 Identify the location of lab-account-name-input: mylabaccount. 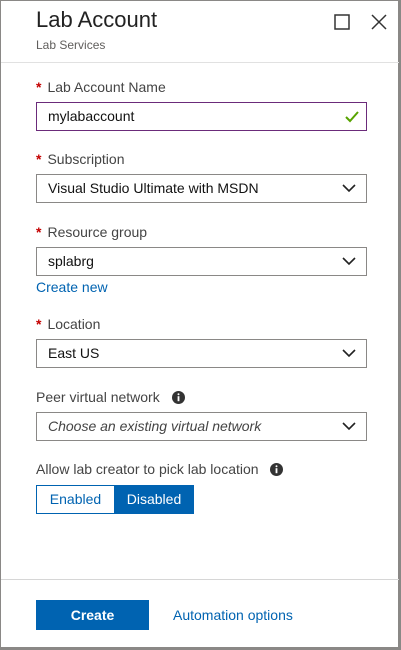
(201, 116).